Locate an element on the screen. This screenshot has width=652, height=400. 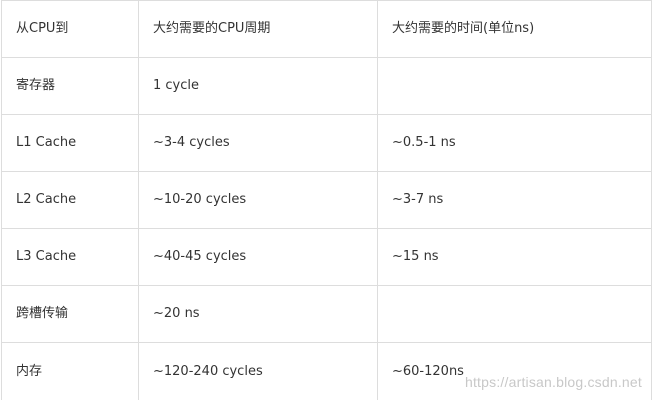
table-cell: ~3-7 ns is located at coordinates (514, 200).